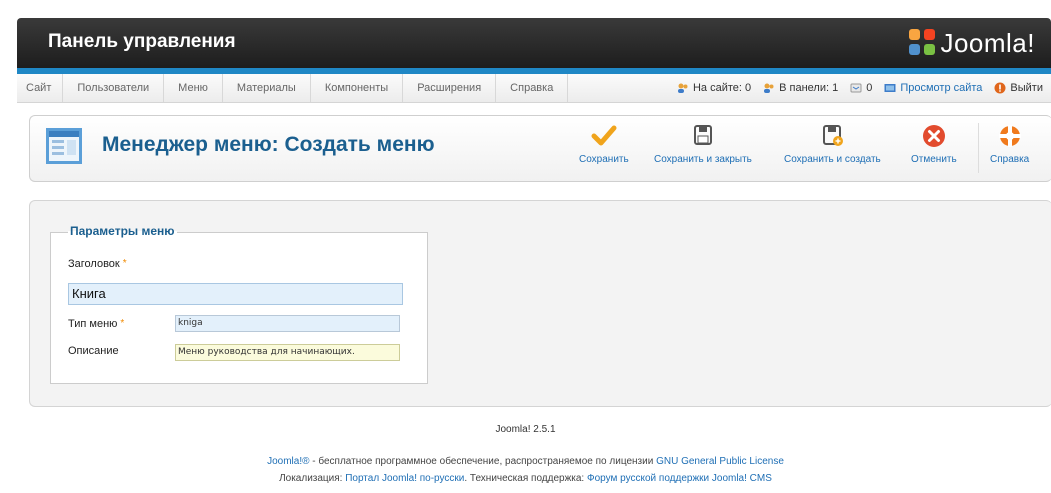 Image resolution: width=1051 pixels, height=493 pixels. What do you see at coordinates (312, 478) in the screenshot?
I see `localization-label: Локализация:` at bounding box center [312, 478].